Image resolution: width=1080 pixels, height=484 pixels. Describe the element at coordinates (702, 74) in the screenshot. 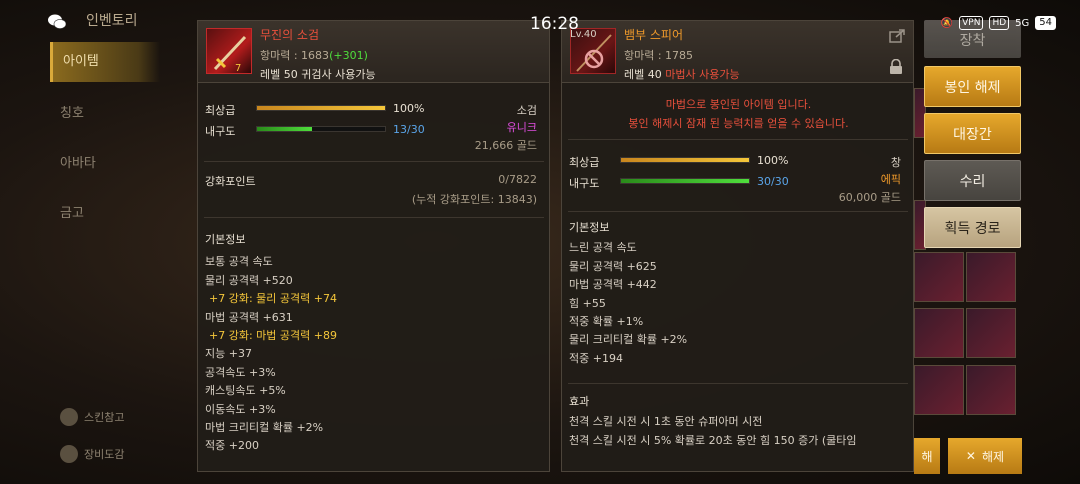

I see `req-class: 마법사 사용가능` at that location.